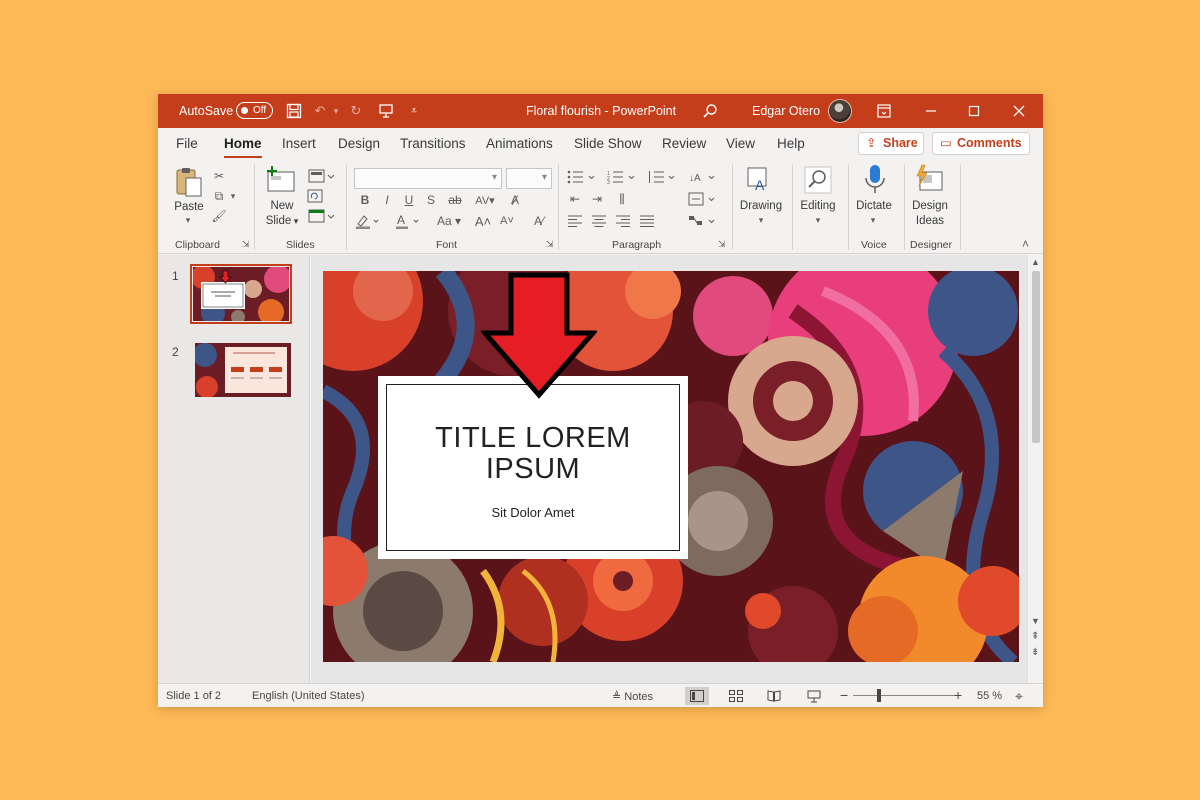  Describe the element at coordinates (575, 221) in the screenshot. I see `align-left-icon` at that location.